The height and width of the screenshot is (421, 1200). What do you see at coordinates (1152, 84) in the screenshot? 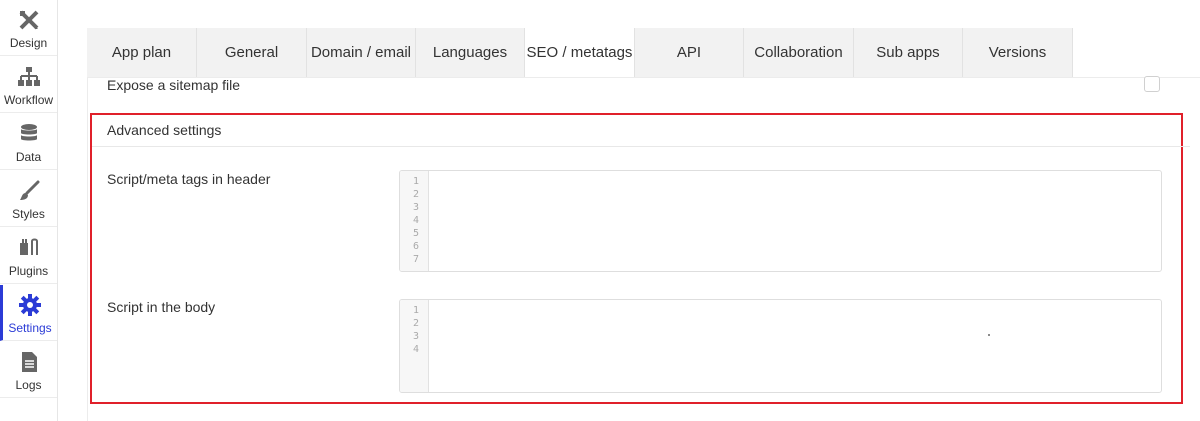
I see `sitemap-checkbox` at bounding box center [1152, 84].